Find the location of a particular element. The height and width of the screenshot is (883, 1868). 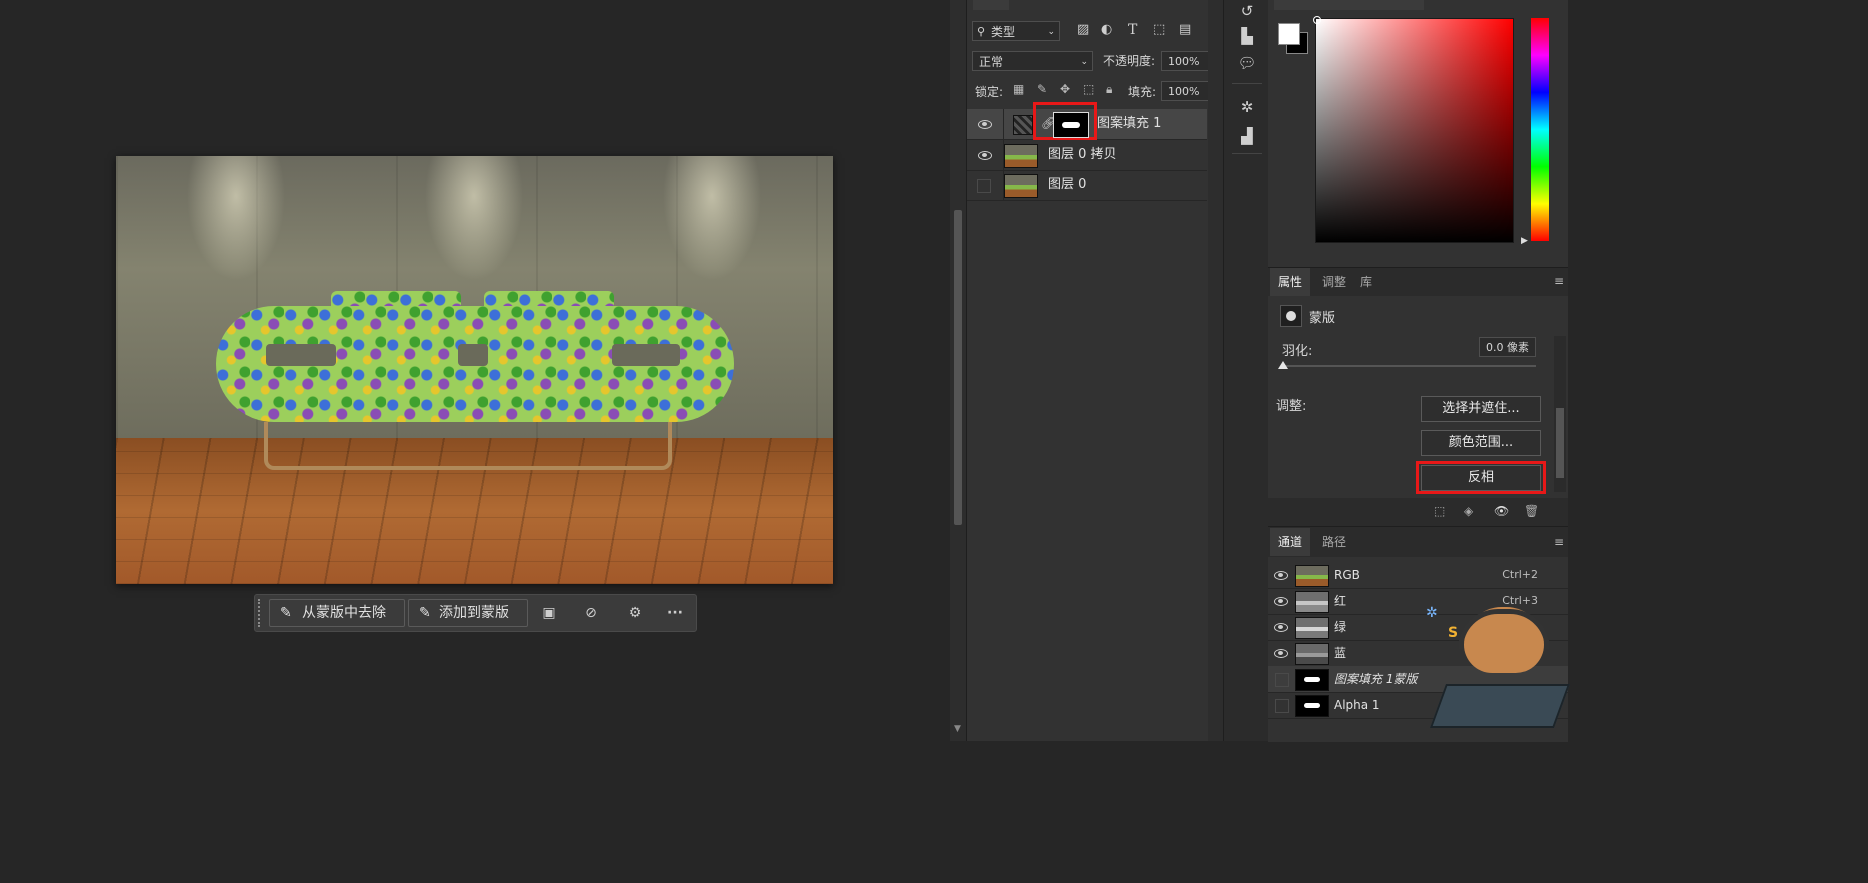

layer-row-pattern-fill: 🔗︎ 图案填充 1 is located at coordinates (1087, 121).